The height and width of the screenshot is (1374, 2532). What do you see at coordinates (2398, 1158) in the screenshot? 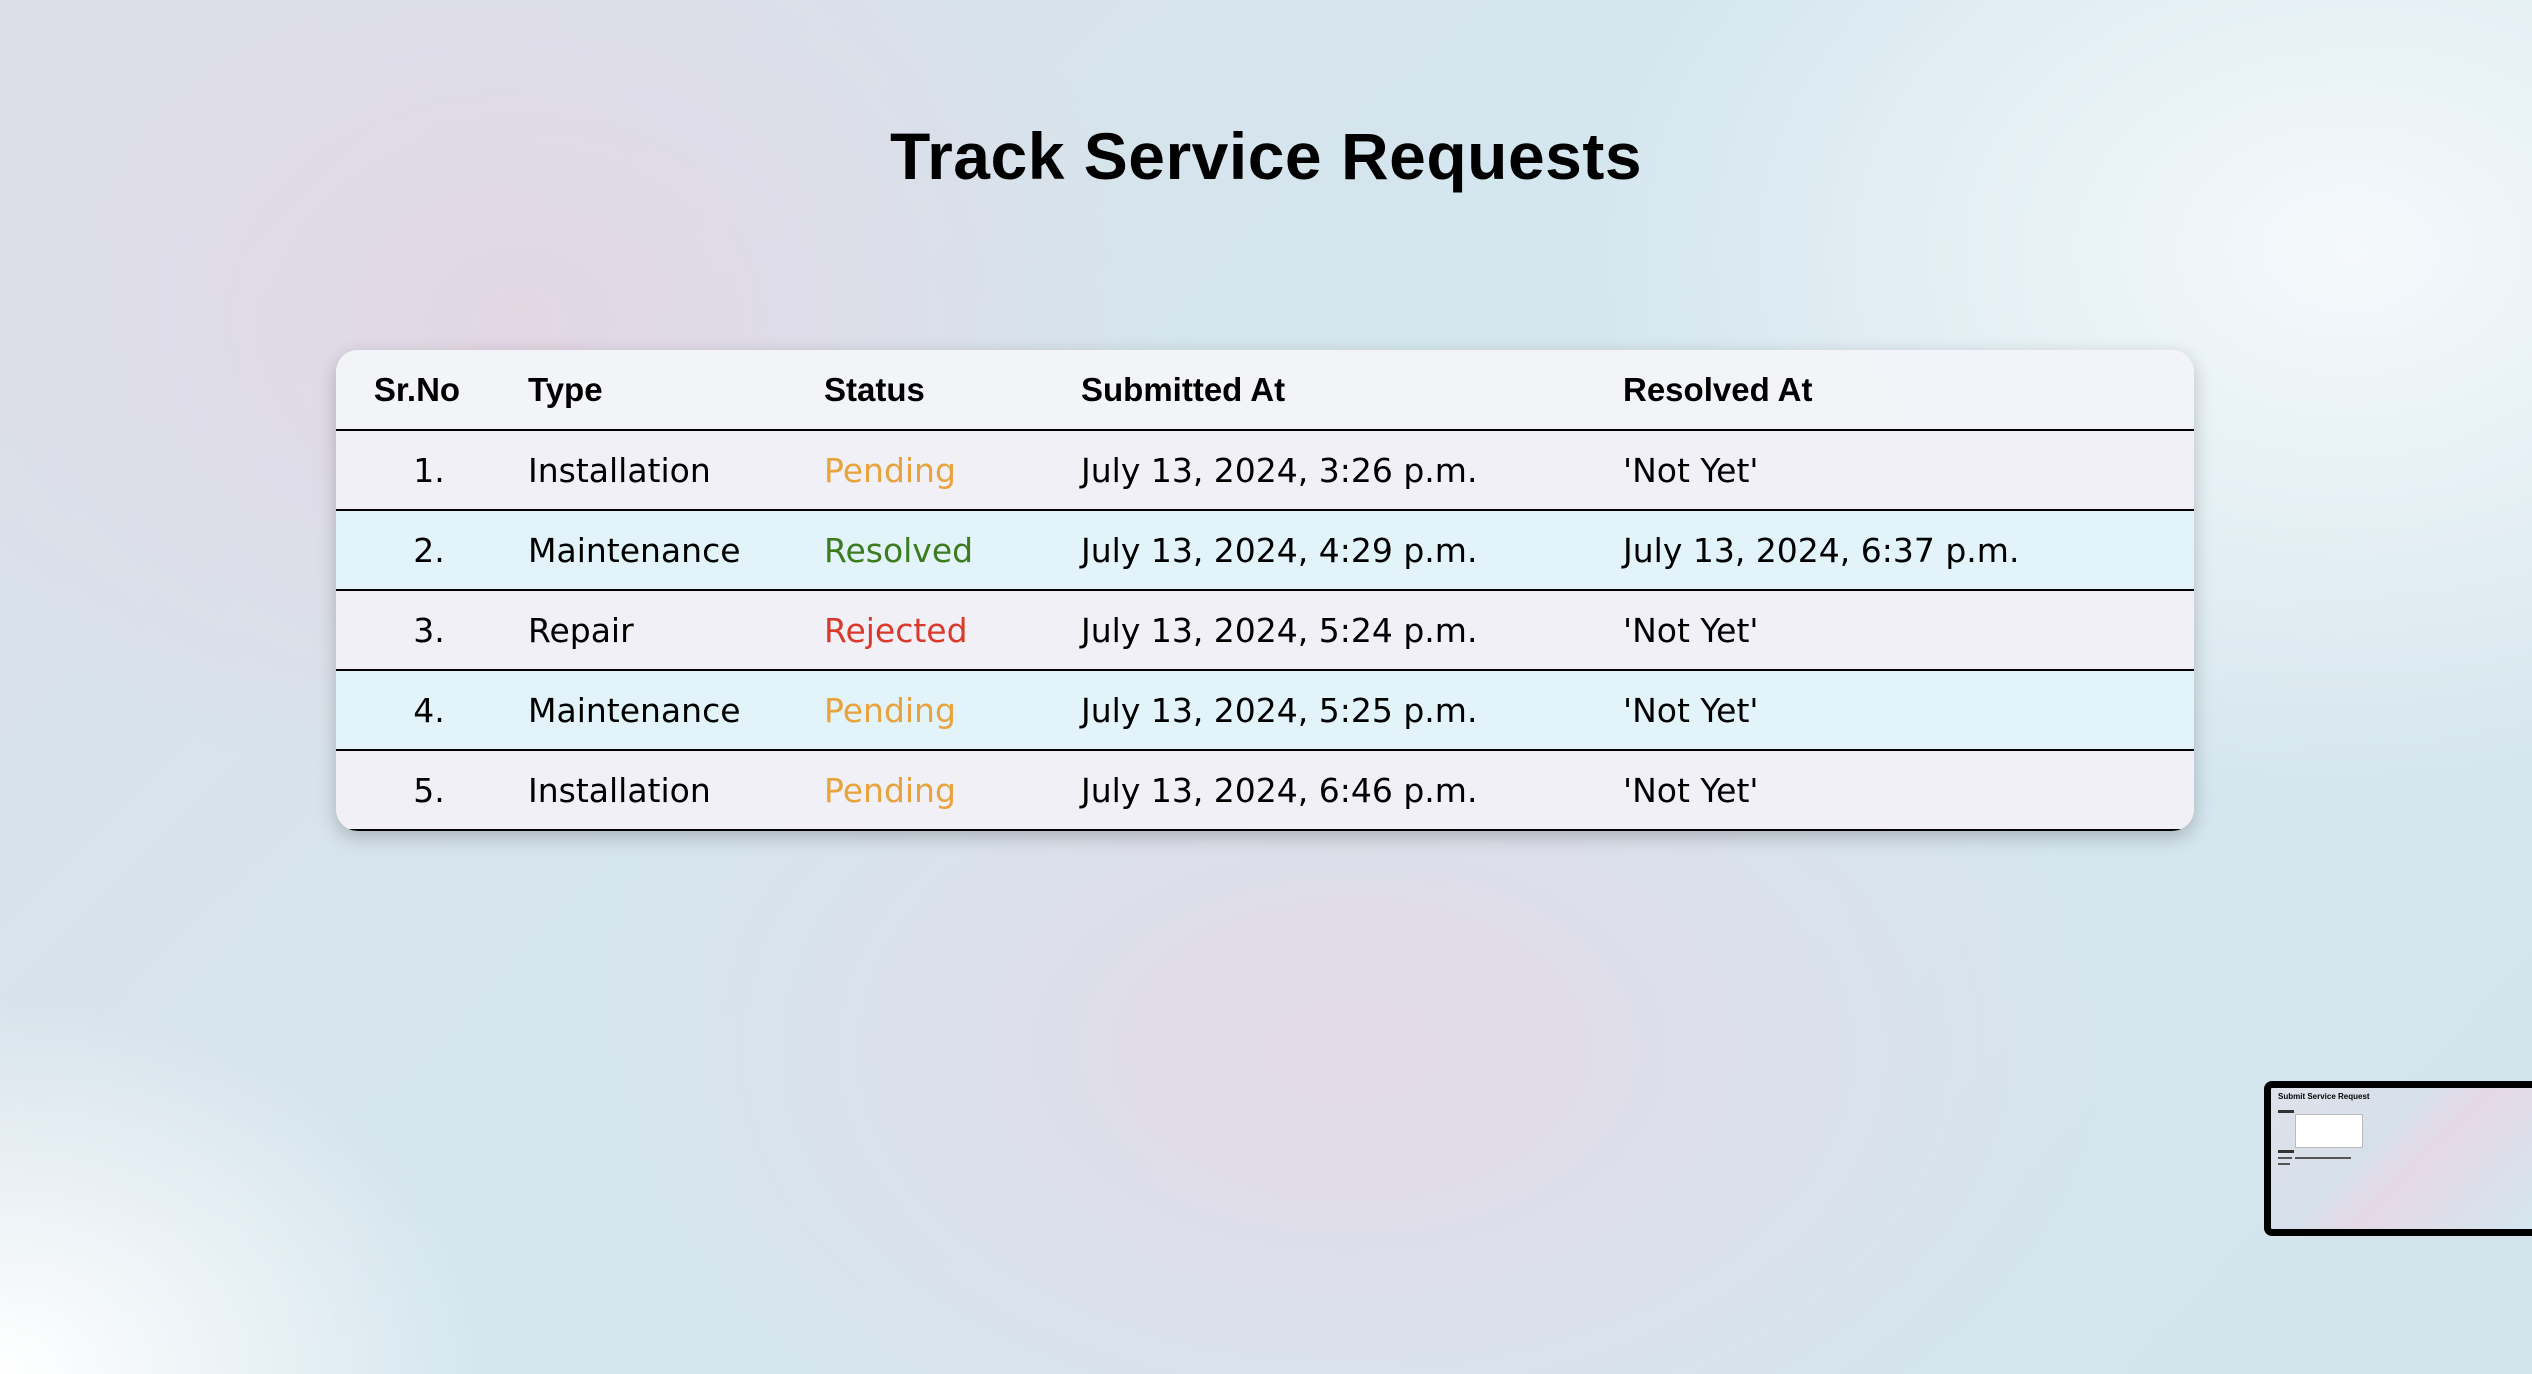
I see `submit-request-window-thumbnail: Submit Service Request` at bounding box center [2398, 1158].